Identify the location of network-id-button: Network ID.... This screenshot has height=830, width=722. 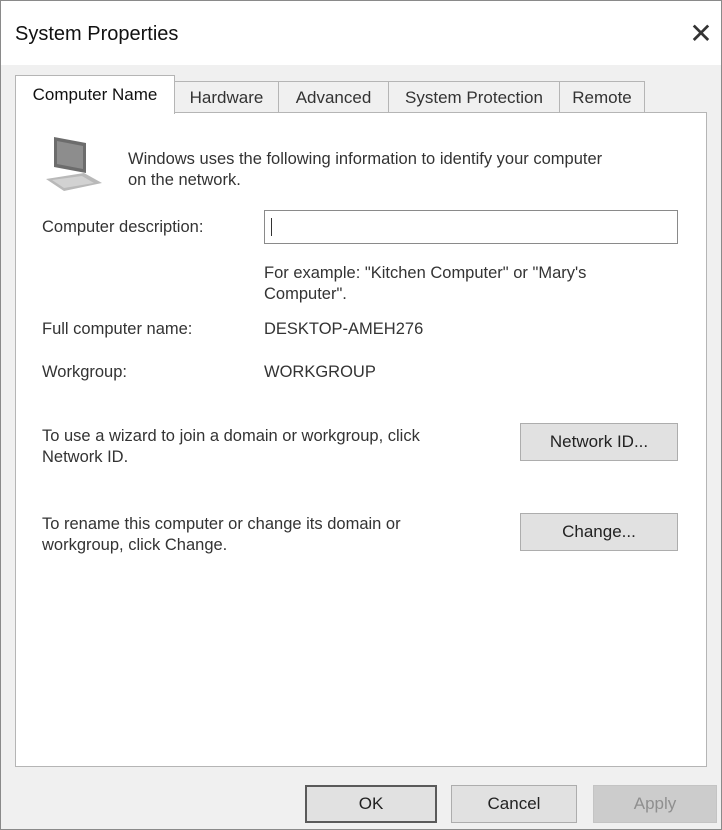
(599, 442).